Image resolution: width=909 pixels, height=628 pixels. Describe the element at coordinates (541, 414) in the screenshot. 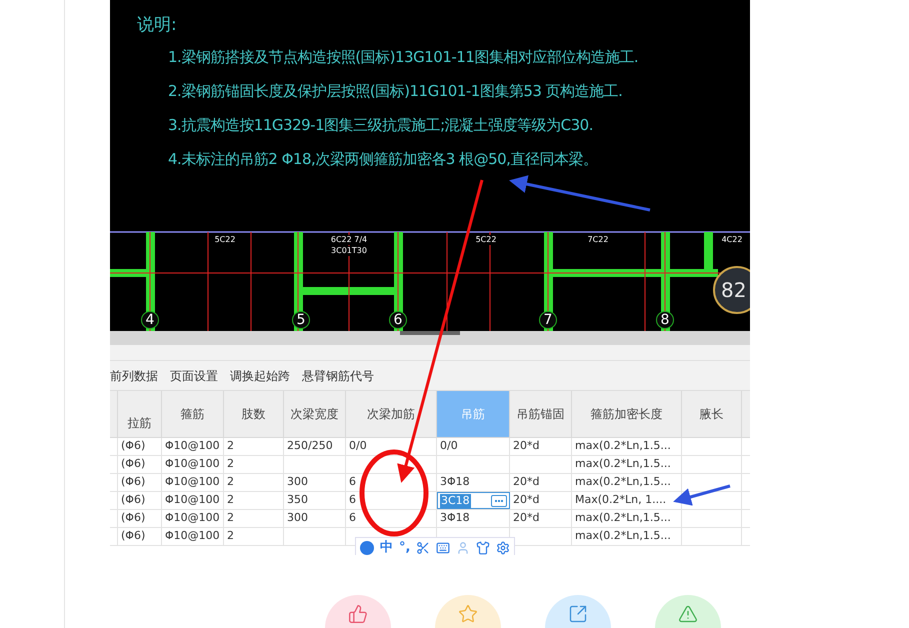

I see `column-header: 吊筋锚固` at that location.